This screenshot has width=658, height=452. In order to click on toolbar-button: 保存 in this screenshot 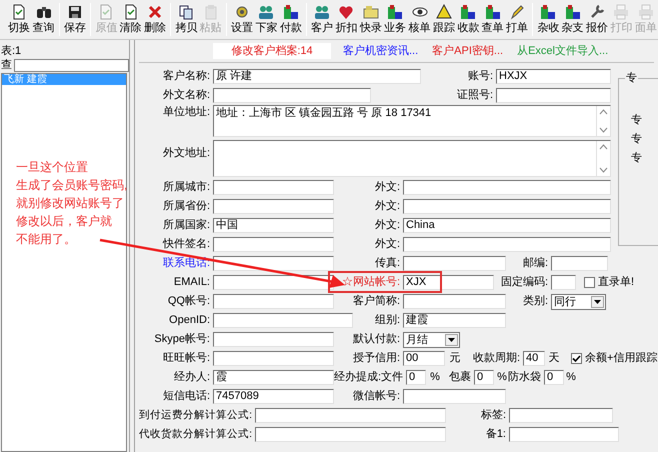, I will do `click(75, 19)`.